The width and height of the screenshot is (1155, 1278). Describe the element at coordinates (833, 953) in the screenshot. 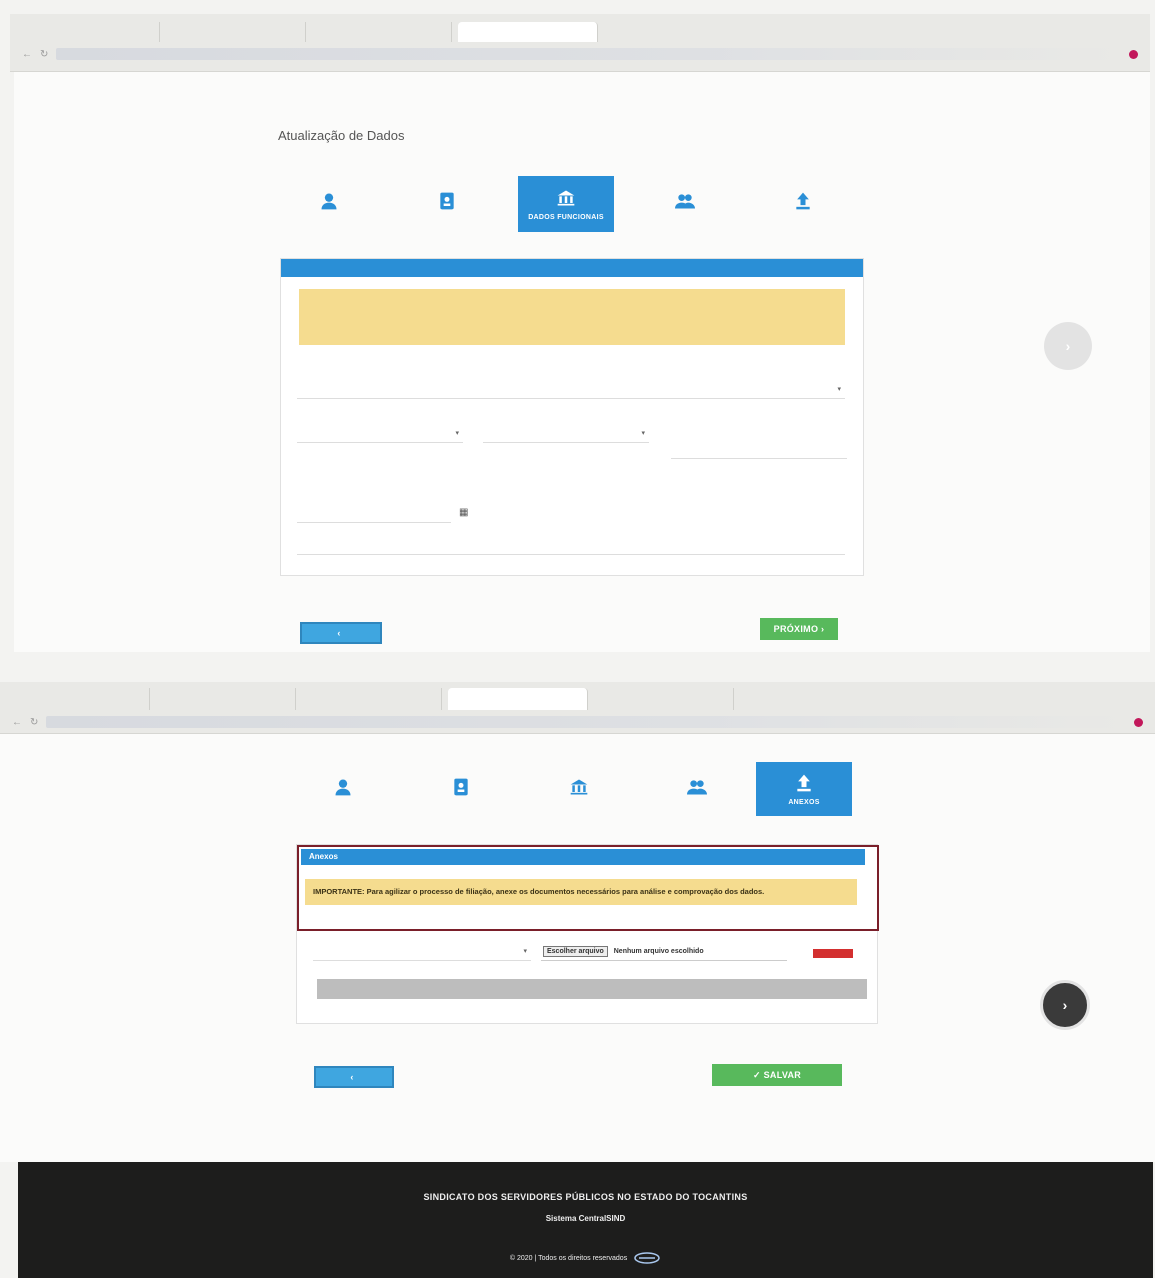

I see `remove-button` at that location.